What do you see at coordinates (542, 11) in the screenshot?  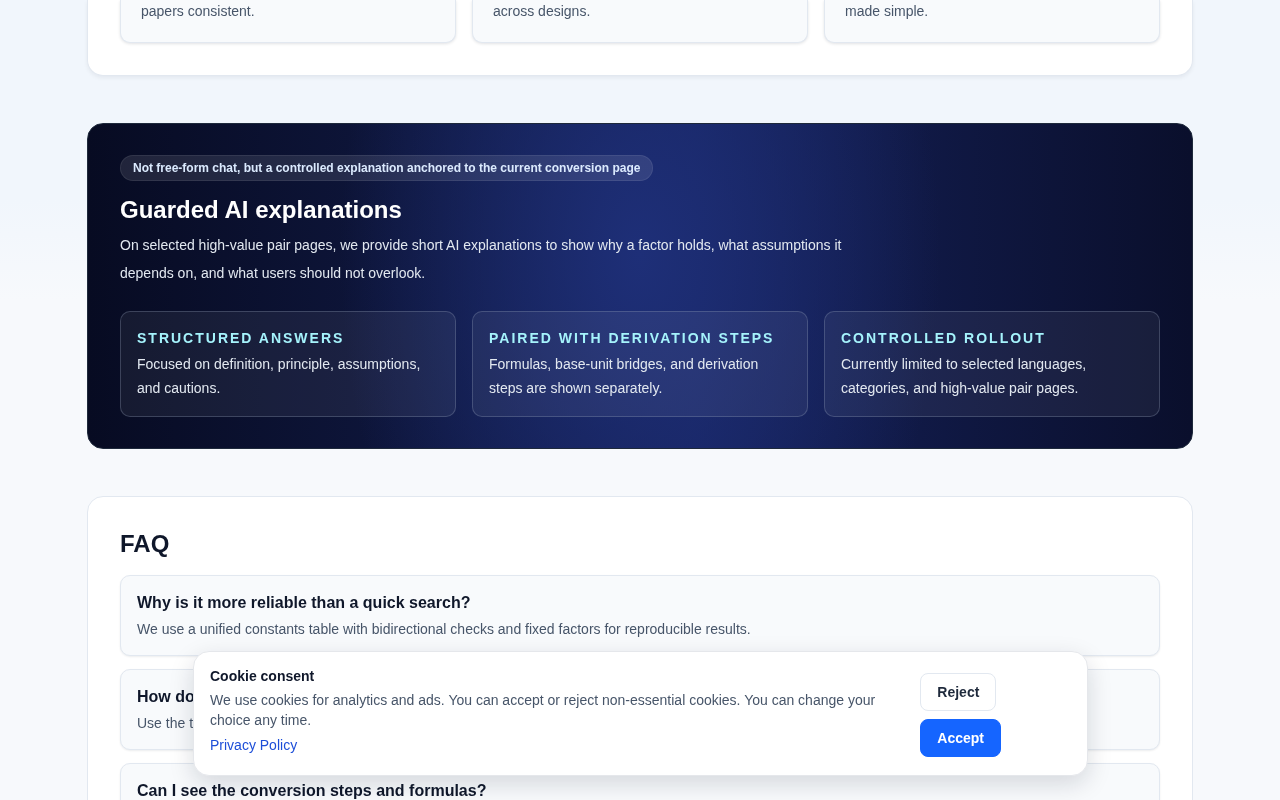 I see `card-text: across designs.` at bounding box center [542, 11].